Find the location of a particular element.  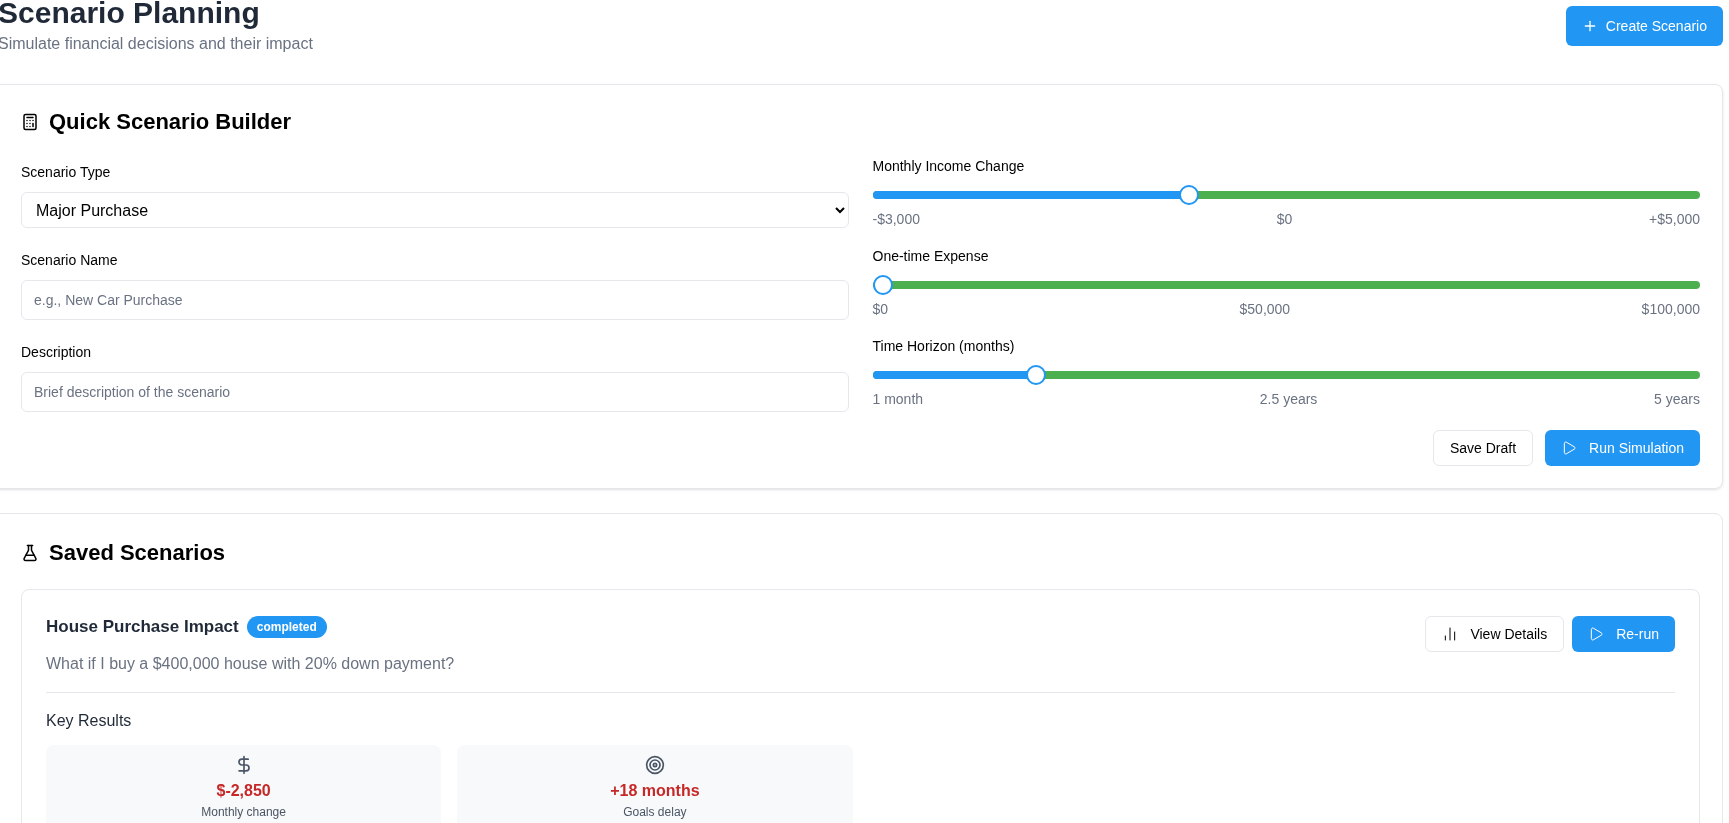

target-icon is located at coordinates (654, 764).